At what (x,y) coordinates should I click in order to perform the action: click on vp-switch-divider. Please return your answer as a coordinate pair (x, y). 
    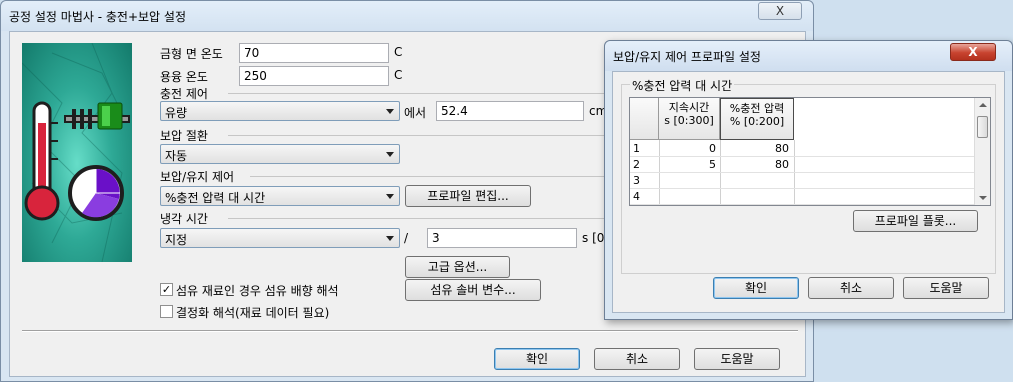
    Looking at the image, I should click on (418, 135).